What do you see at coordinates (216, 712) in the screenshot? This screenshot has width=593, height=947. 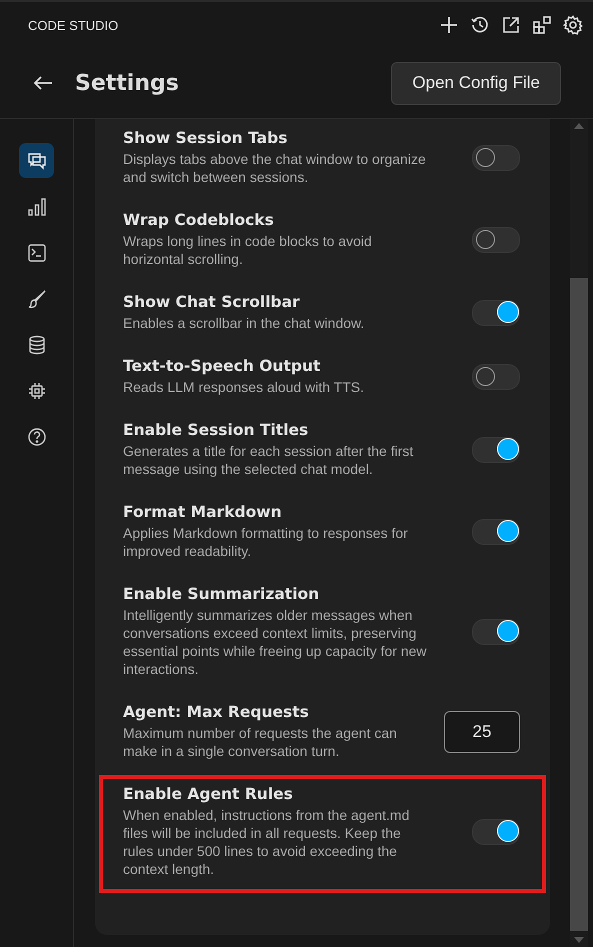 I see `setting-title: Agent: Max Requests` at bounding box center [216, 712].